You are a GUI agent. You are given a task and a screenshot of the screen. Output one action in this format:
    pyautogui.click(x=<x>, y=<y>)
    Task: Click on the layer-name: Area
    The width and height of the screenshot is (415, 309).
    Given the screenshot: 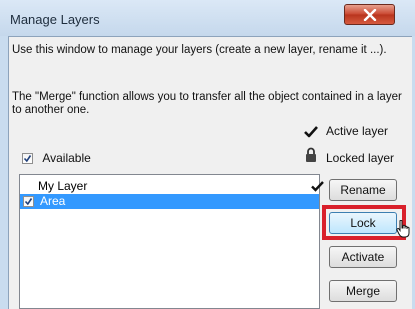 What is the action you would take?
    pyautogui.click(x=53, y=201)
    